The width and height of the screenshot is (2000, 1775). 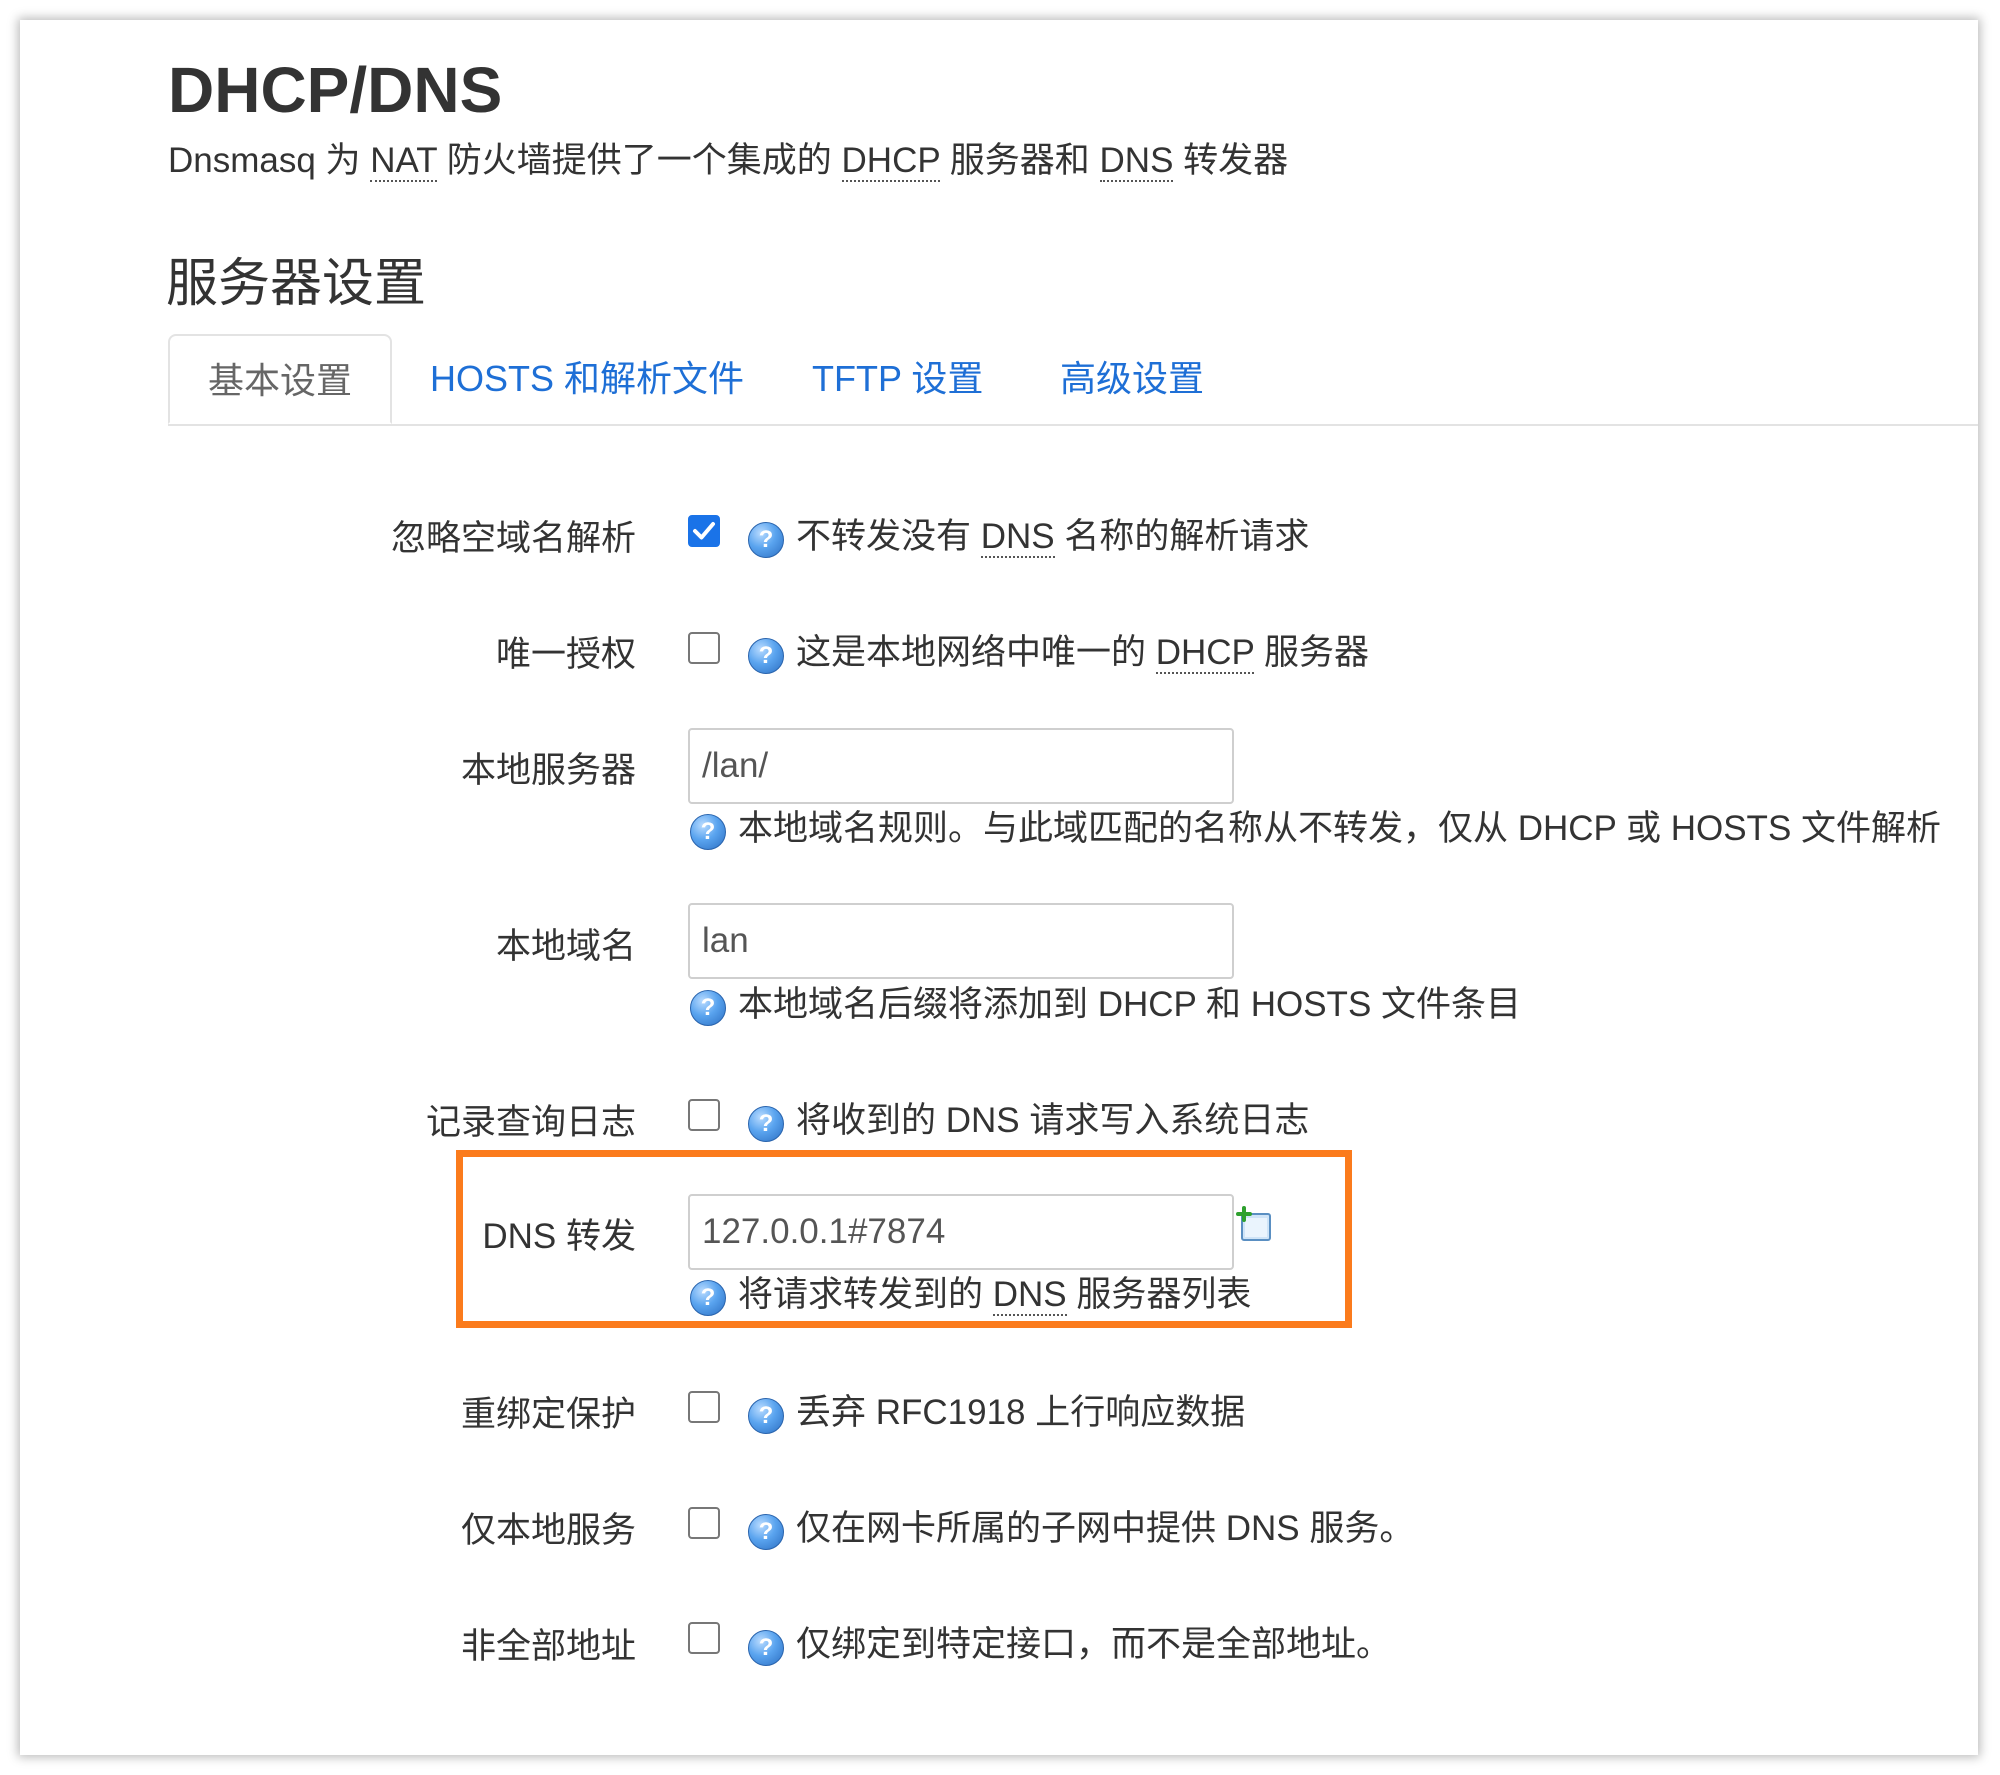 What do you see at coordinates (548, 1414) in the screenshot?
I see `rebind-protection-label: 重绑定保护` at bounding box center [548, 1414].